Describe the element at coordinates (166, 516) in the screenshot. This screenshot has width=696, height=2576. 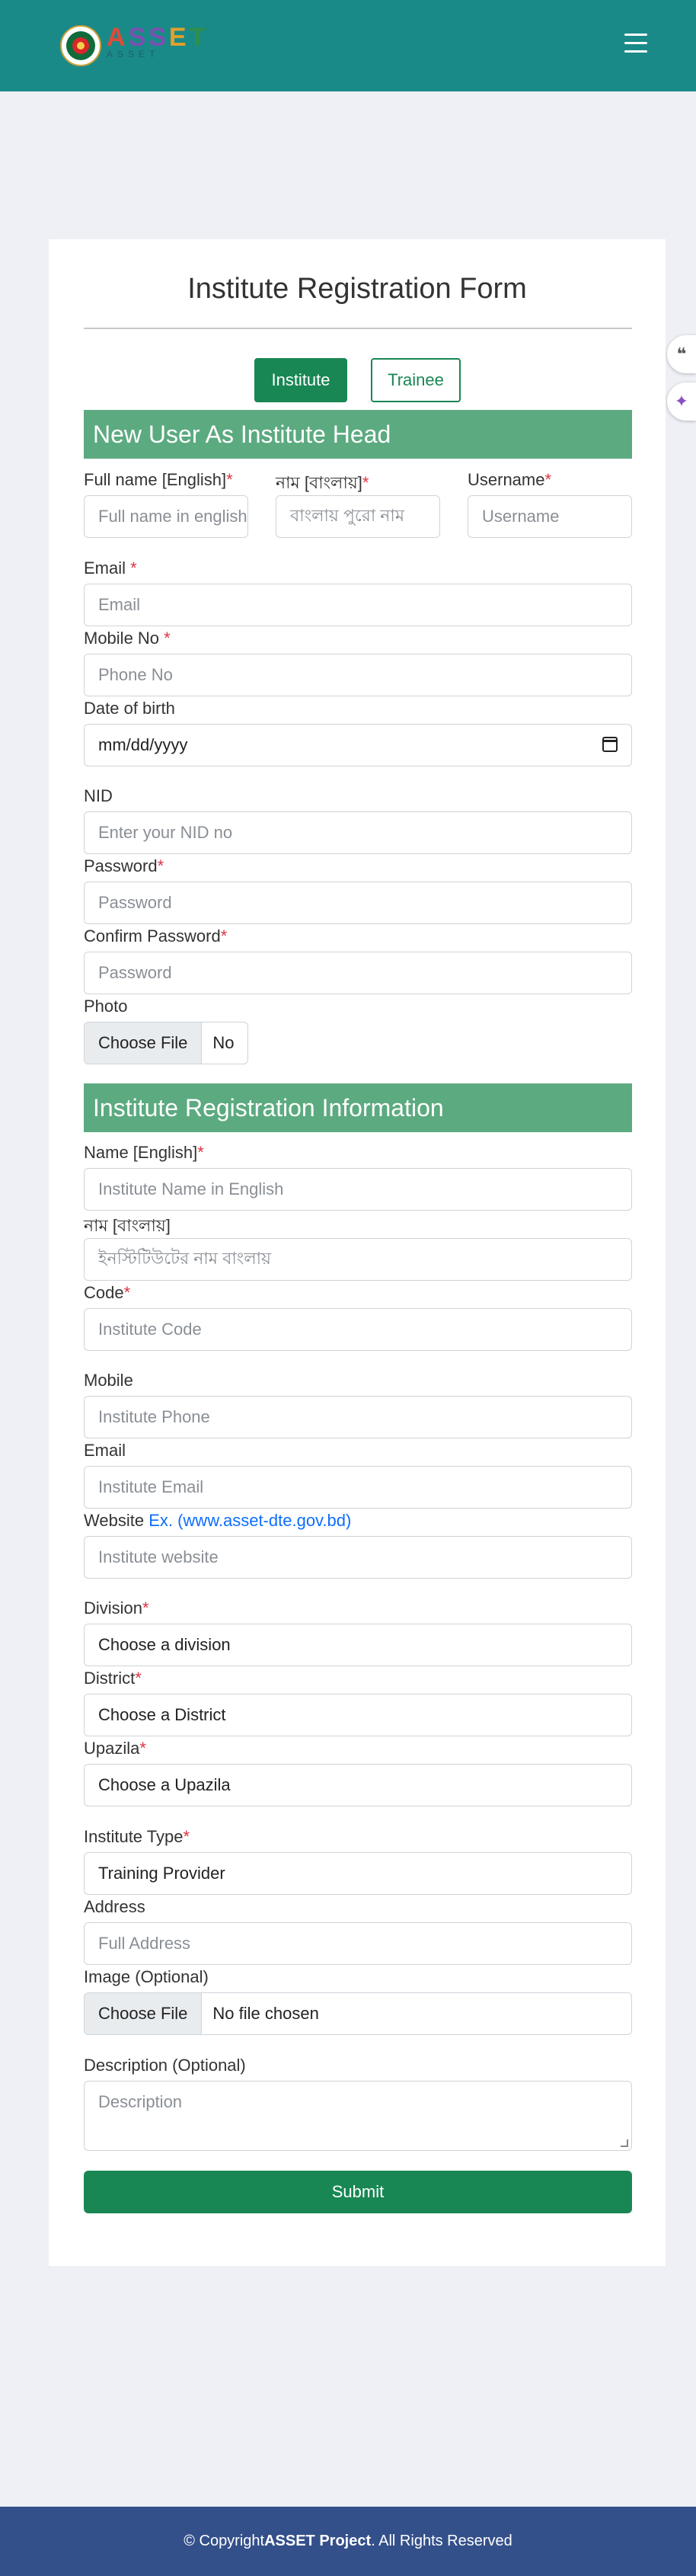
I see `fullname-english-input: Full name in english` at that location.